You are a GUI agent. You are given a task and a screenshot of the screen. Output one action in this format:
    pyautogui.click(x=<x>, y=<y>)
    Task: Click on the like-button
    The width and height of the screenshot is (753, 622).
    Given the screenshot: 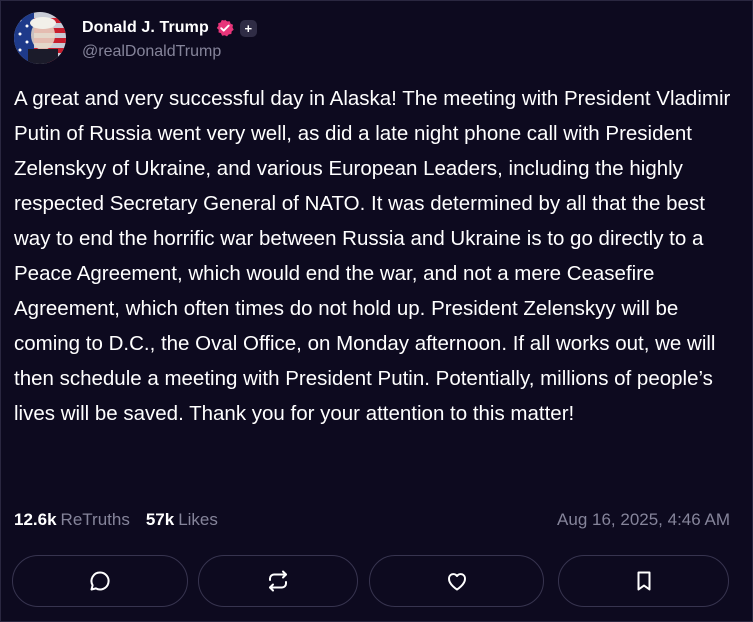 What is the action you would take?
    pyautogui.click(x=456, y=581)
    